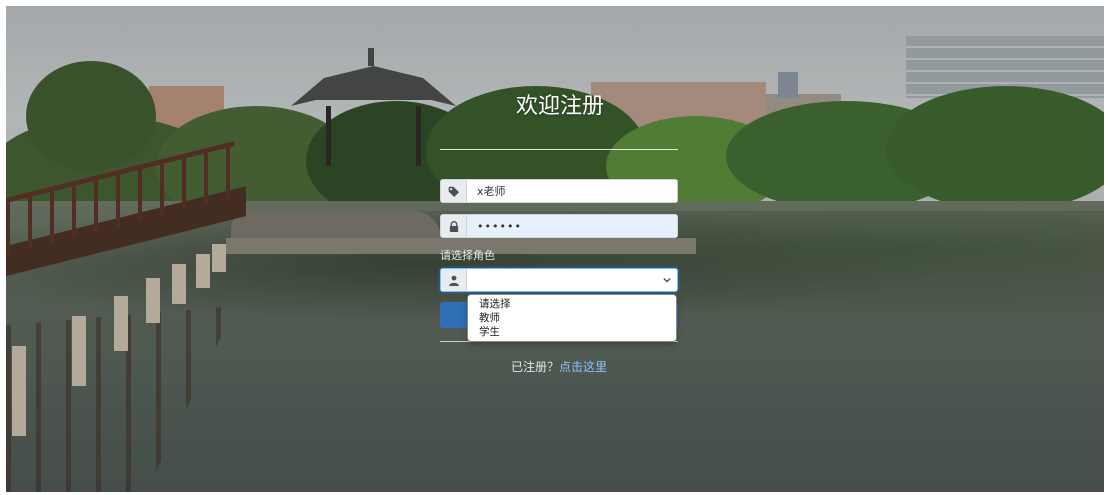 The width and height of the screenshot is (1108, 495). Describe the element at coordinates (559, 106) in the screenshot. I see `page-title: 欢迎注册` at that location.